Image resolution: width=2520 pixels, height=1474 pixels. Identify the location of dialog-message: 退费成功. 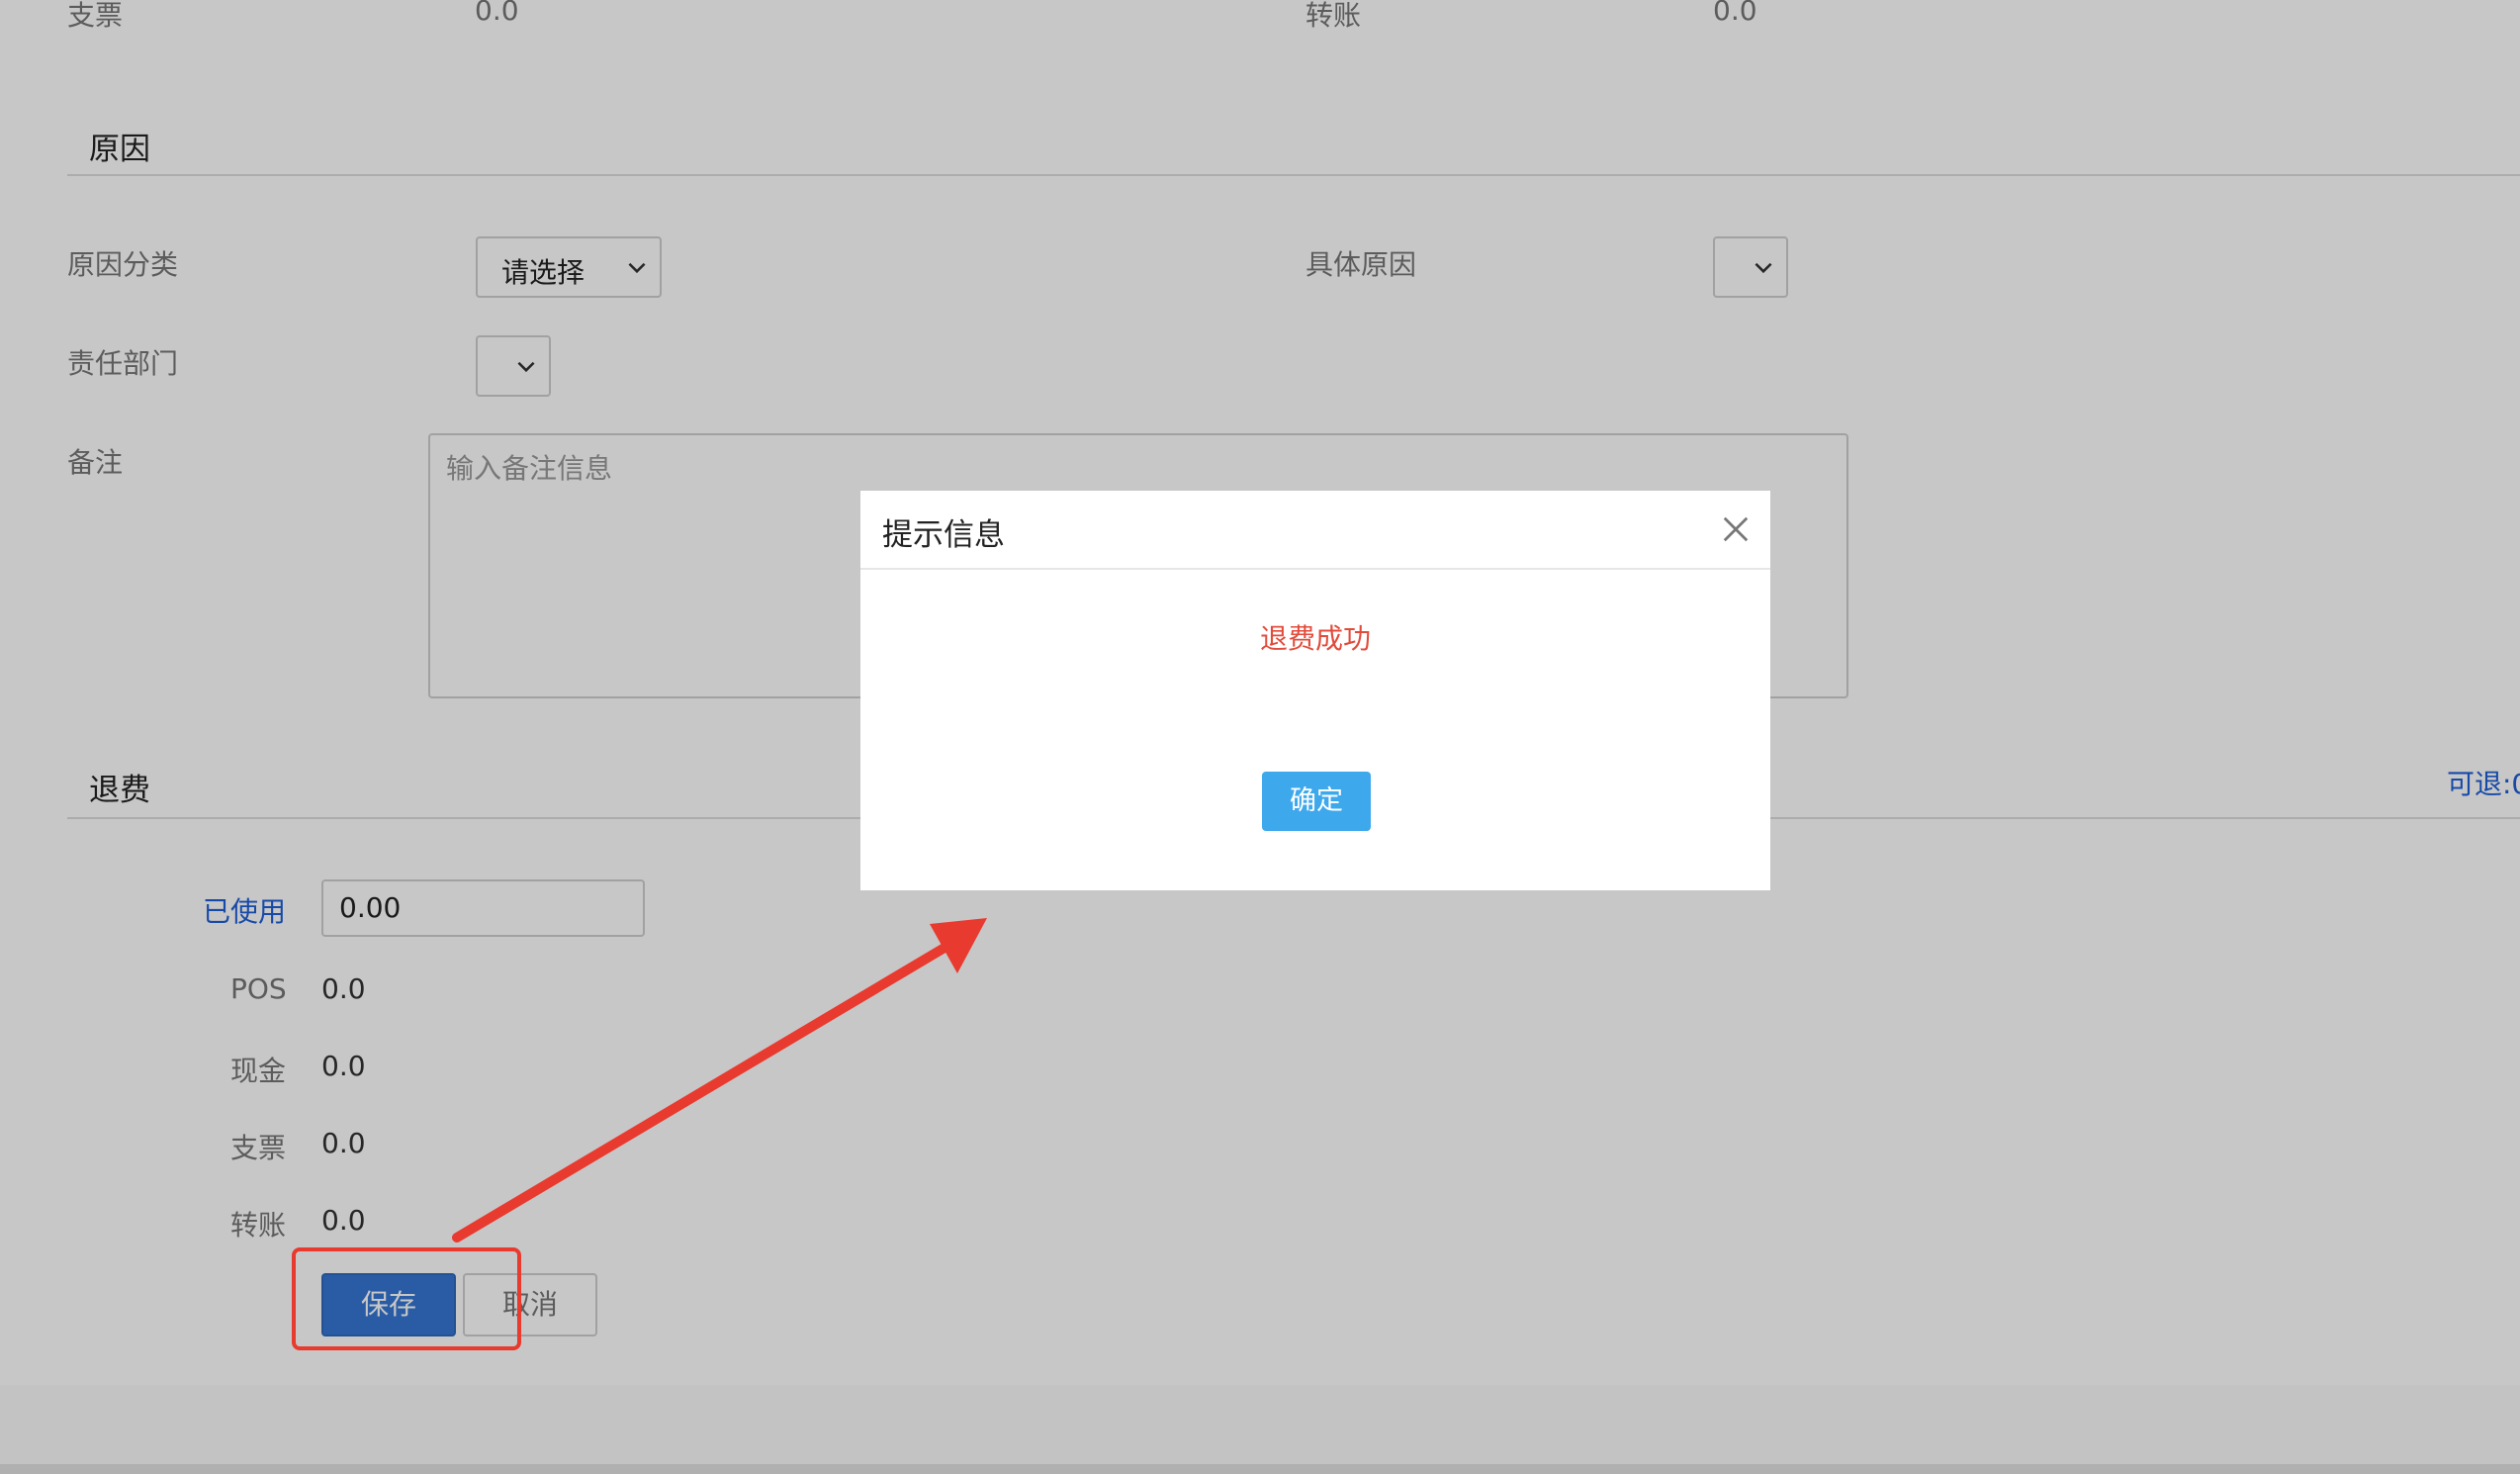
(1315, 638).